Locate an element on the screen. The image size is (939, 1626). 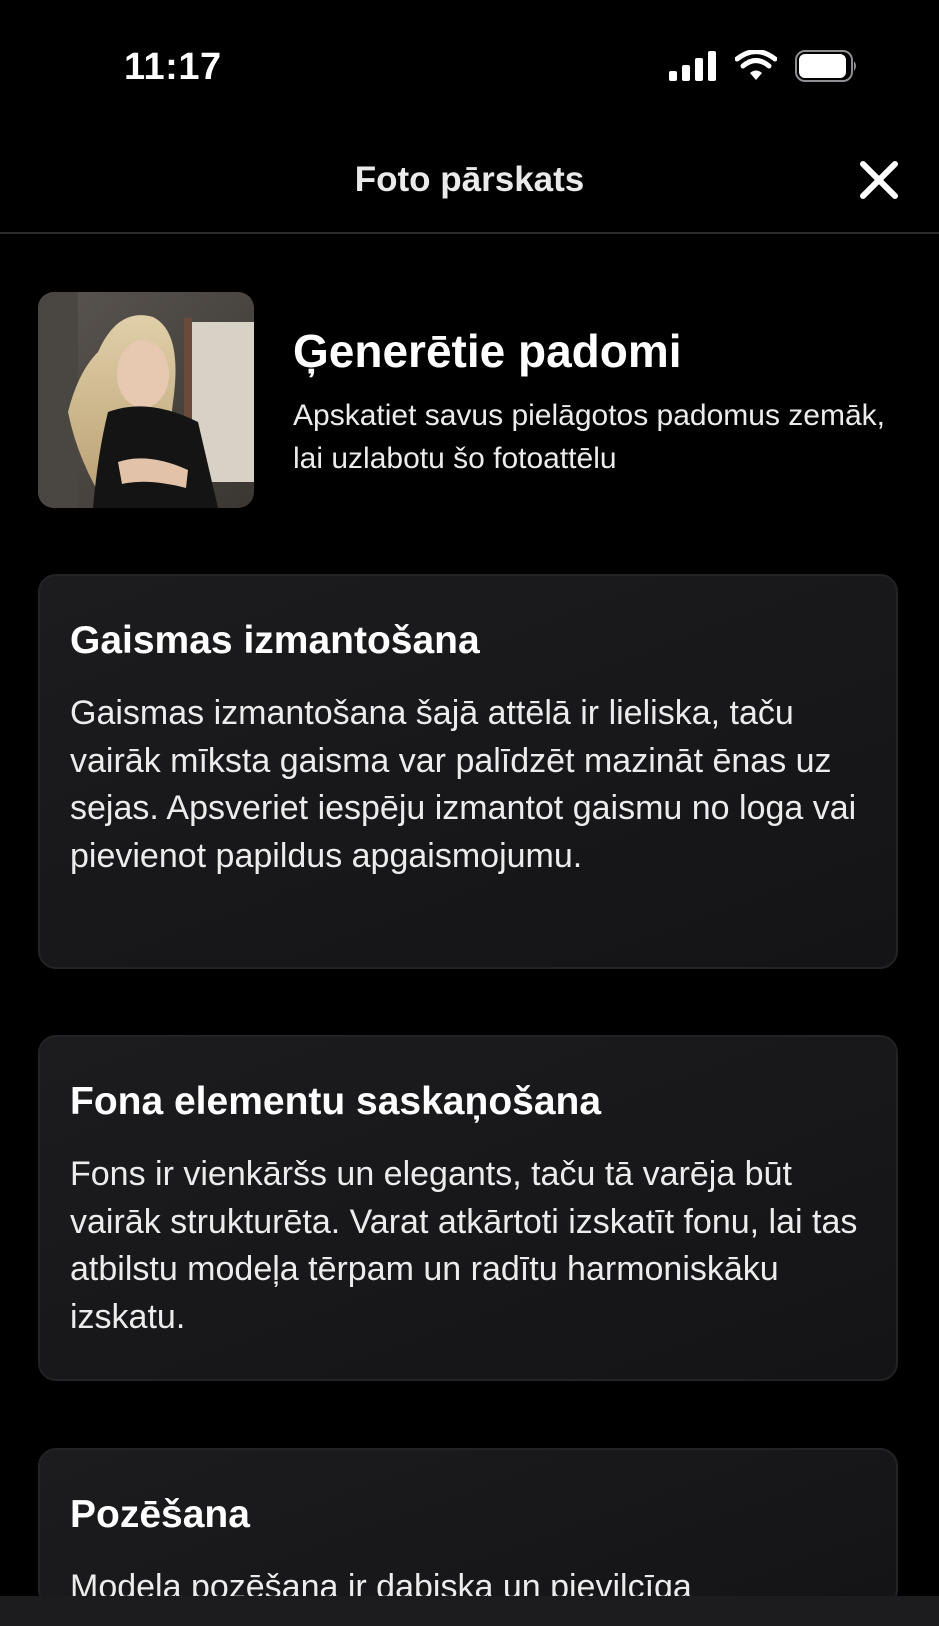
status-time: 11:17 is located at coordinates (173, 67).